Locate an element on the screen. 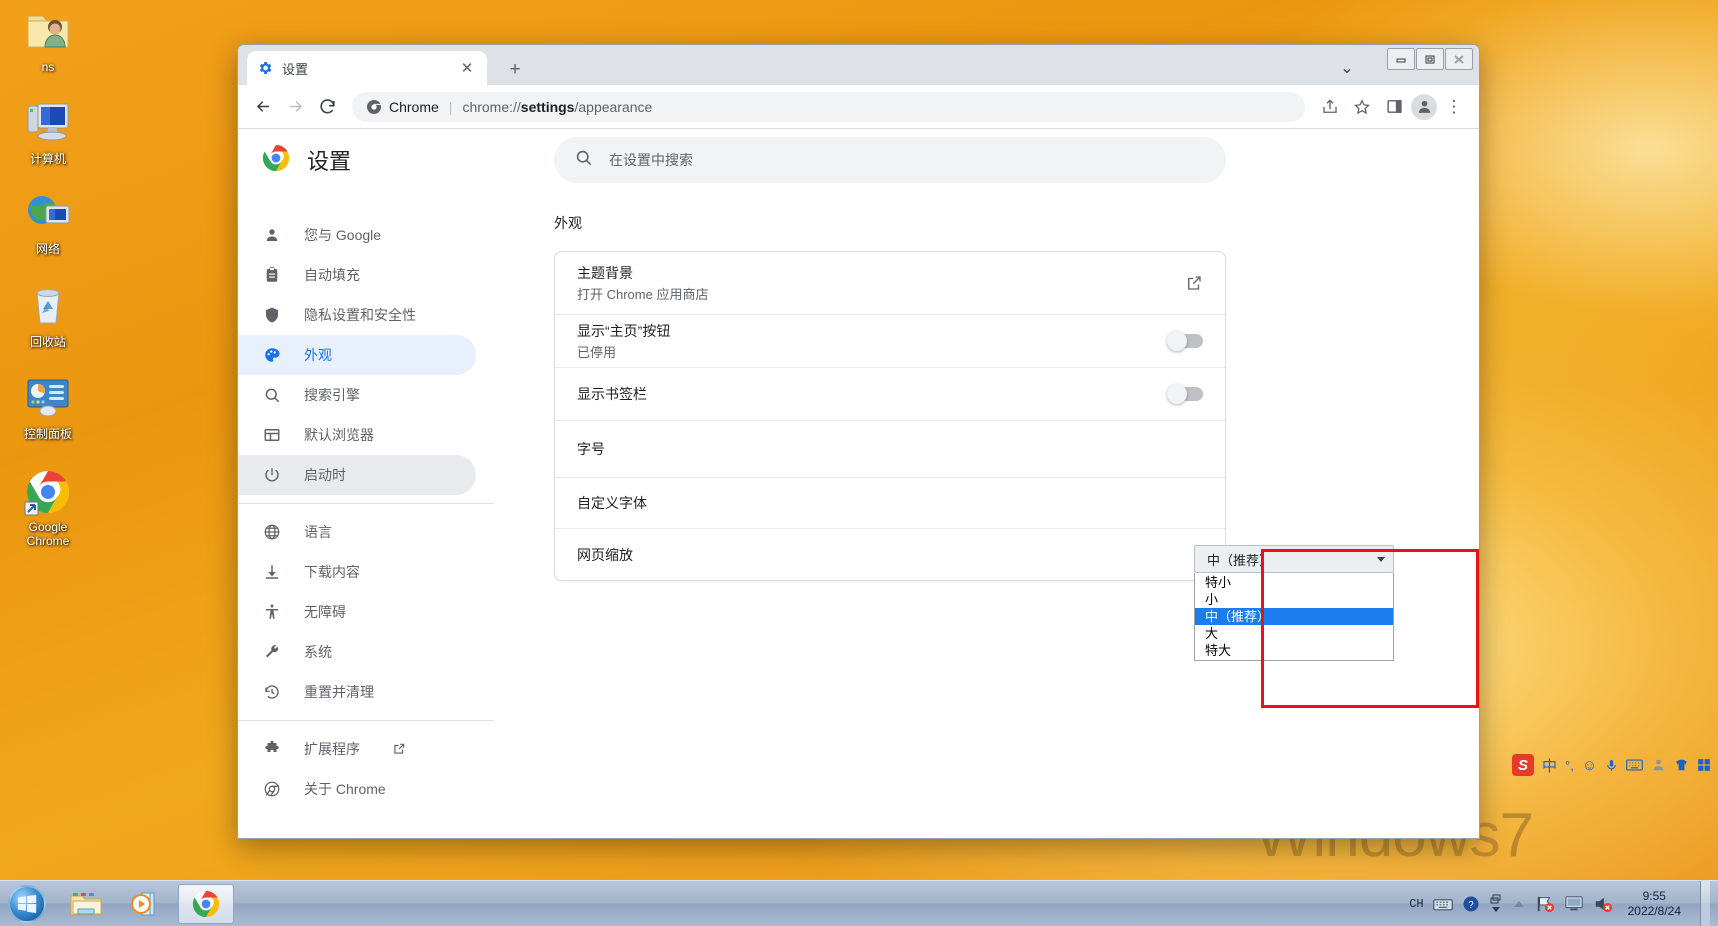 The width and height of the screenshot is (1718, 926). taskbar-media-player-button is located at coordinates (146, 904).